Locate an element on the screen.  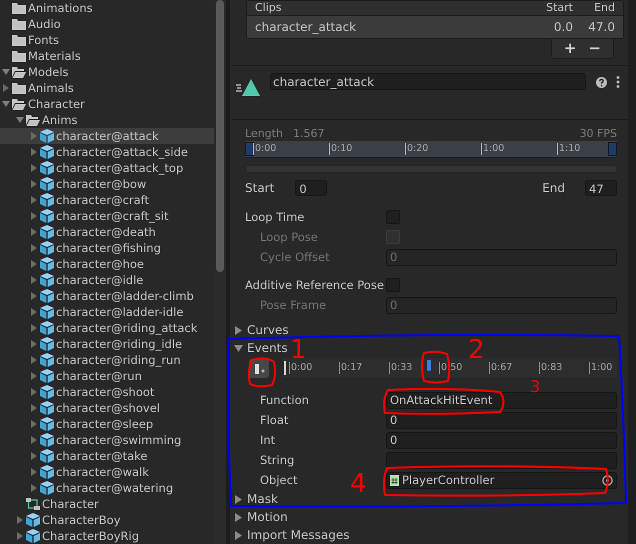
object-field: PlayerController is located at coordinates (501, 480).